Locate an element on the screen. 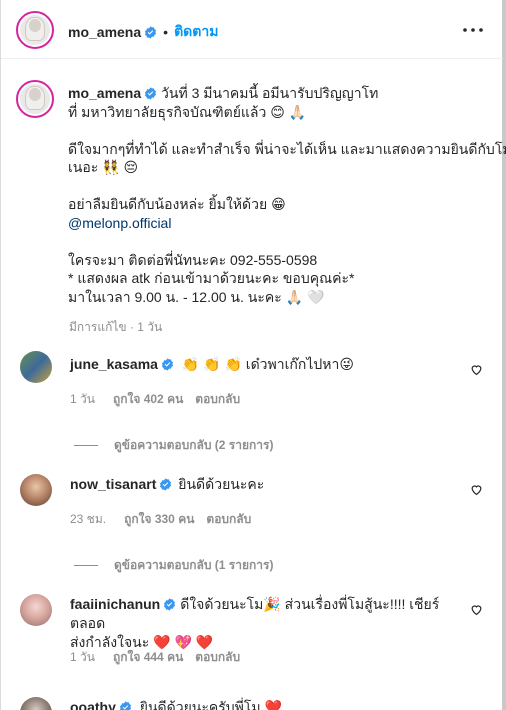  comment-text: ยินดีด้วยนะคะ is located at coordinates (221, 484).